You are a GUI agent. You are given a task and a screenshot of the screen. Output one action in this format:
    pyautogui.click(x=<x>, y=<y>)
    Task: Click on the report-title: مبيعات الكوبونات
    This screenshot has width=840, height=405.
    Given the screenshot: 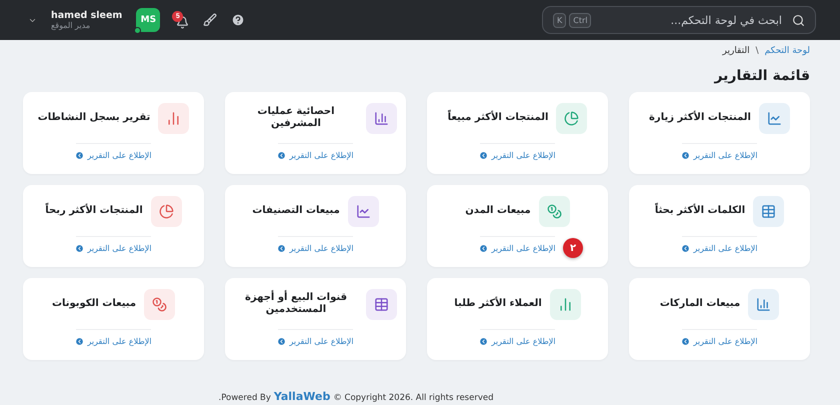 What is the action you would take?
    pyautogui.click(x=94, y=304)
    